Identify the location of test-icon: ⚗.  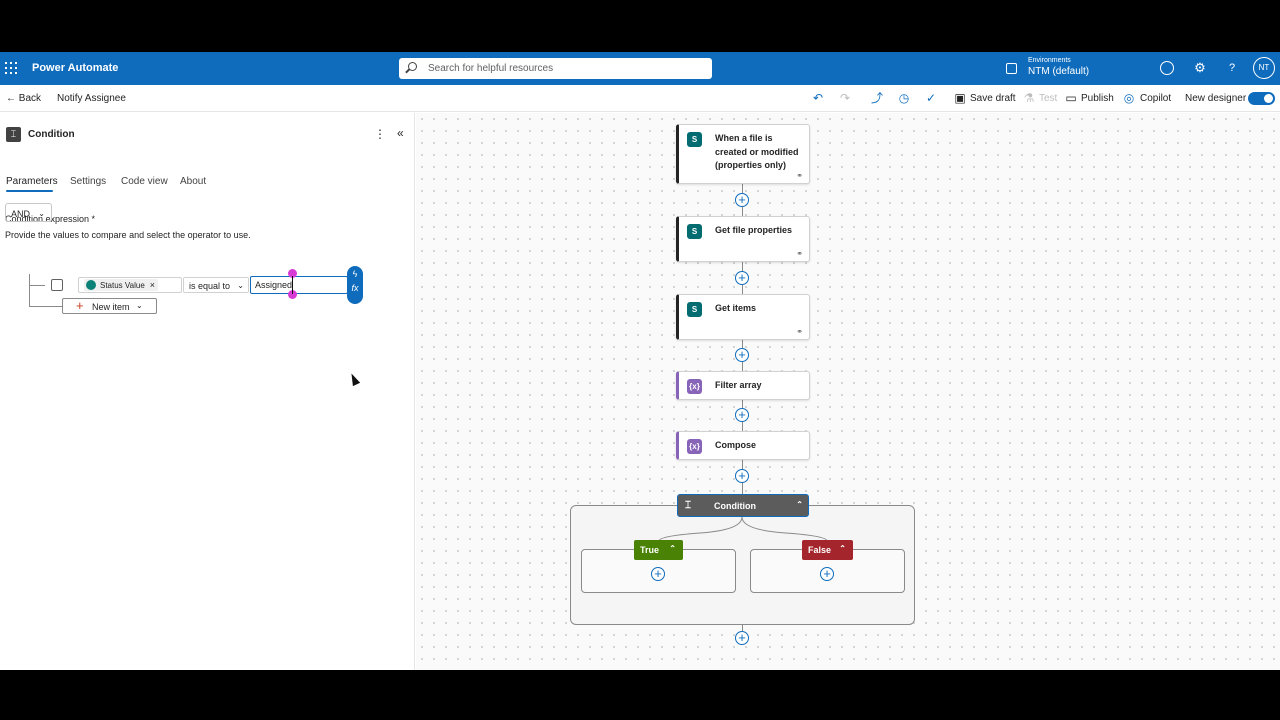
(1029, 98).